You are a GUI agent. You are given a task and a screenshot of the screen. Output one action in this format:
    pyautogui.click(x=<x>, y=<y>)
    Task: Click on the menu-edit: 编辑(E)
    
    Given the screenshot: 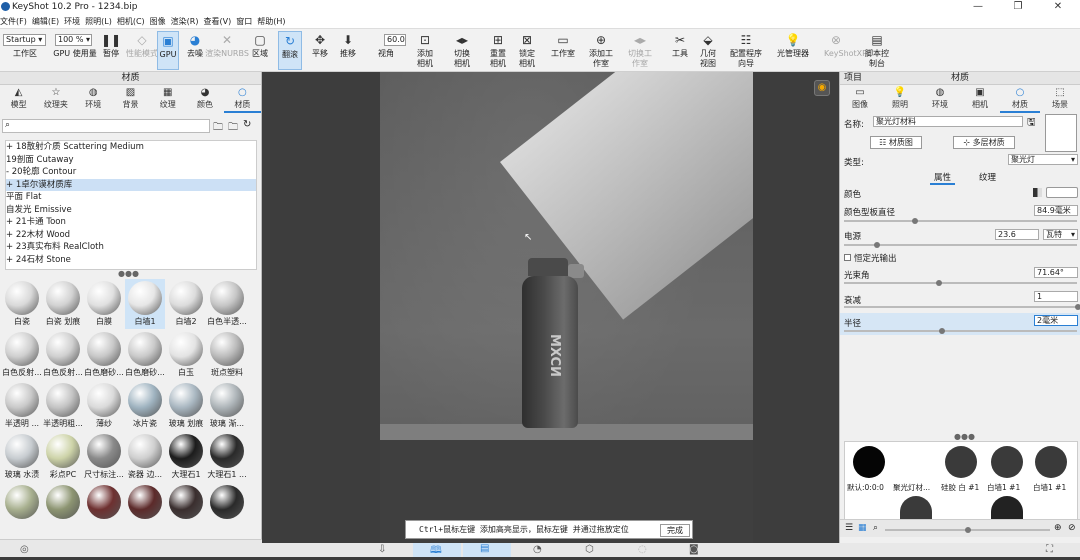 What is the action you would take?
    pyautogui.click(x=45, y=21)
    